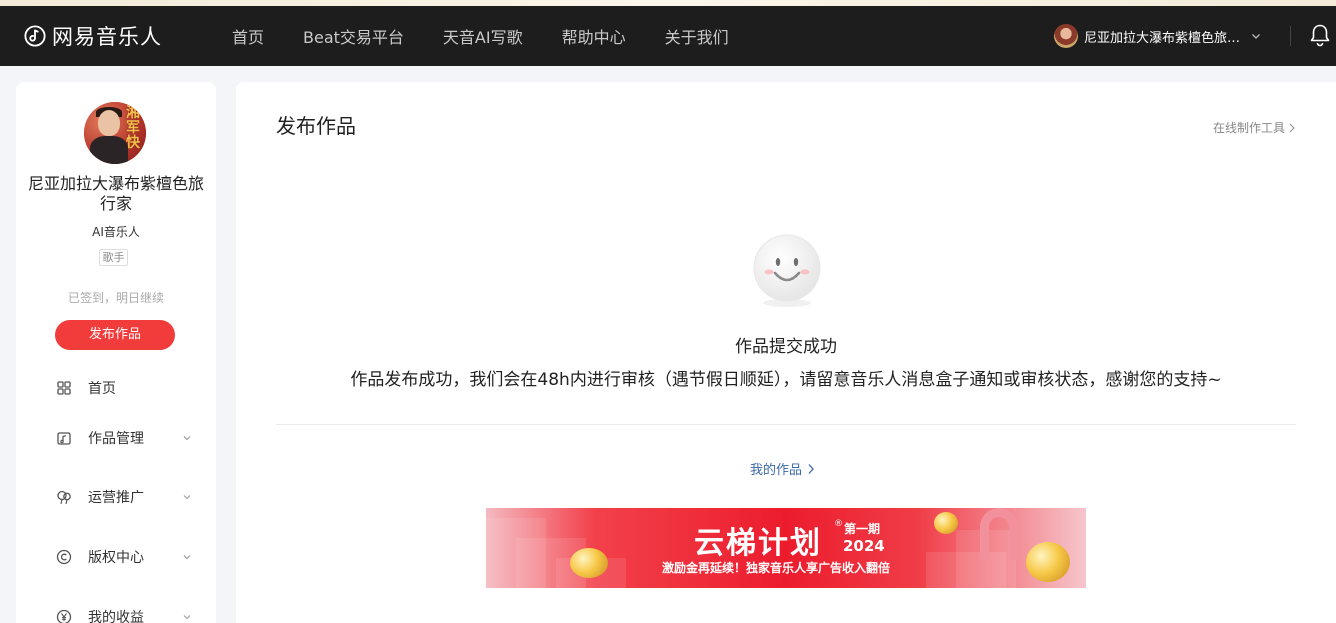 Image resolution: width=1336 pixels, height=623 pixels. What do you see at coordinates (248, 36) in the screenshot?
I see `nav-home: 首页` at bounding box center [248, 36].